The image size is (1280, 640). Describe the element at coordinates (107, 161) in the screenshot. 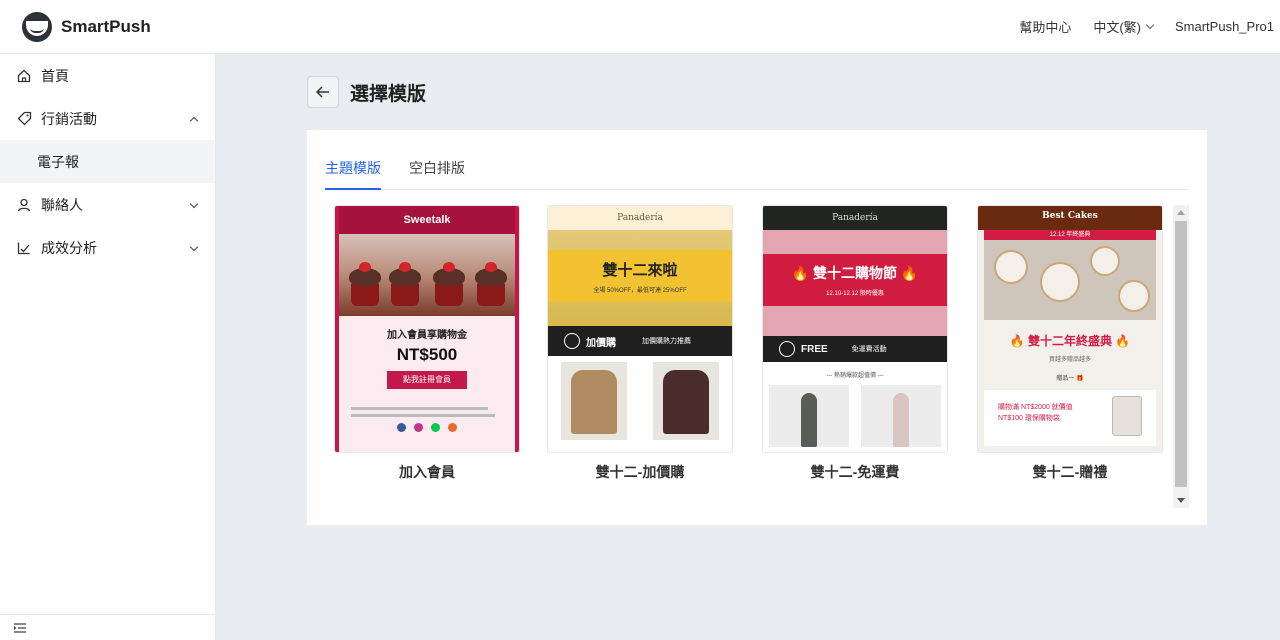

I see `sidebar-item-newsletter: 電子報` at that location.